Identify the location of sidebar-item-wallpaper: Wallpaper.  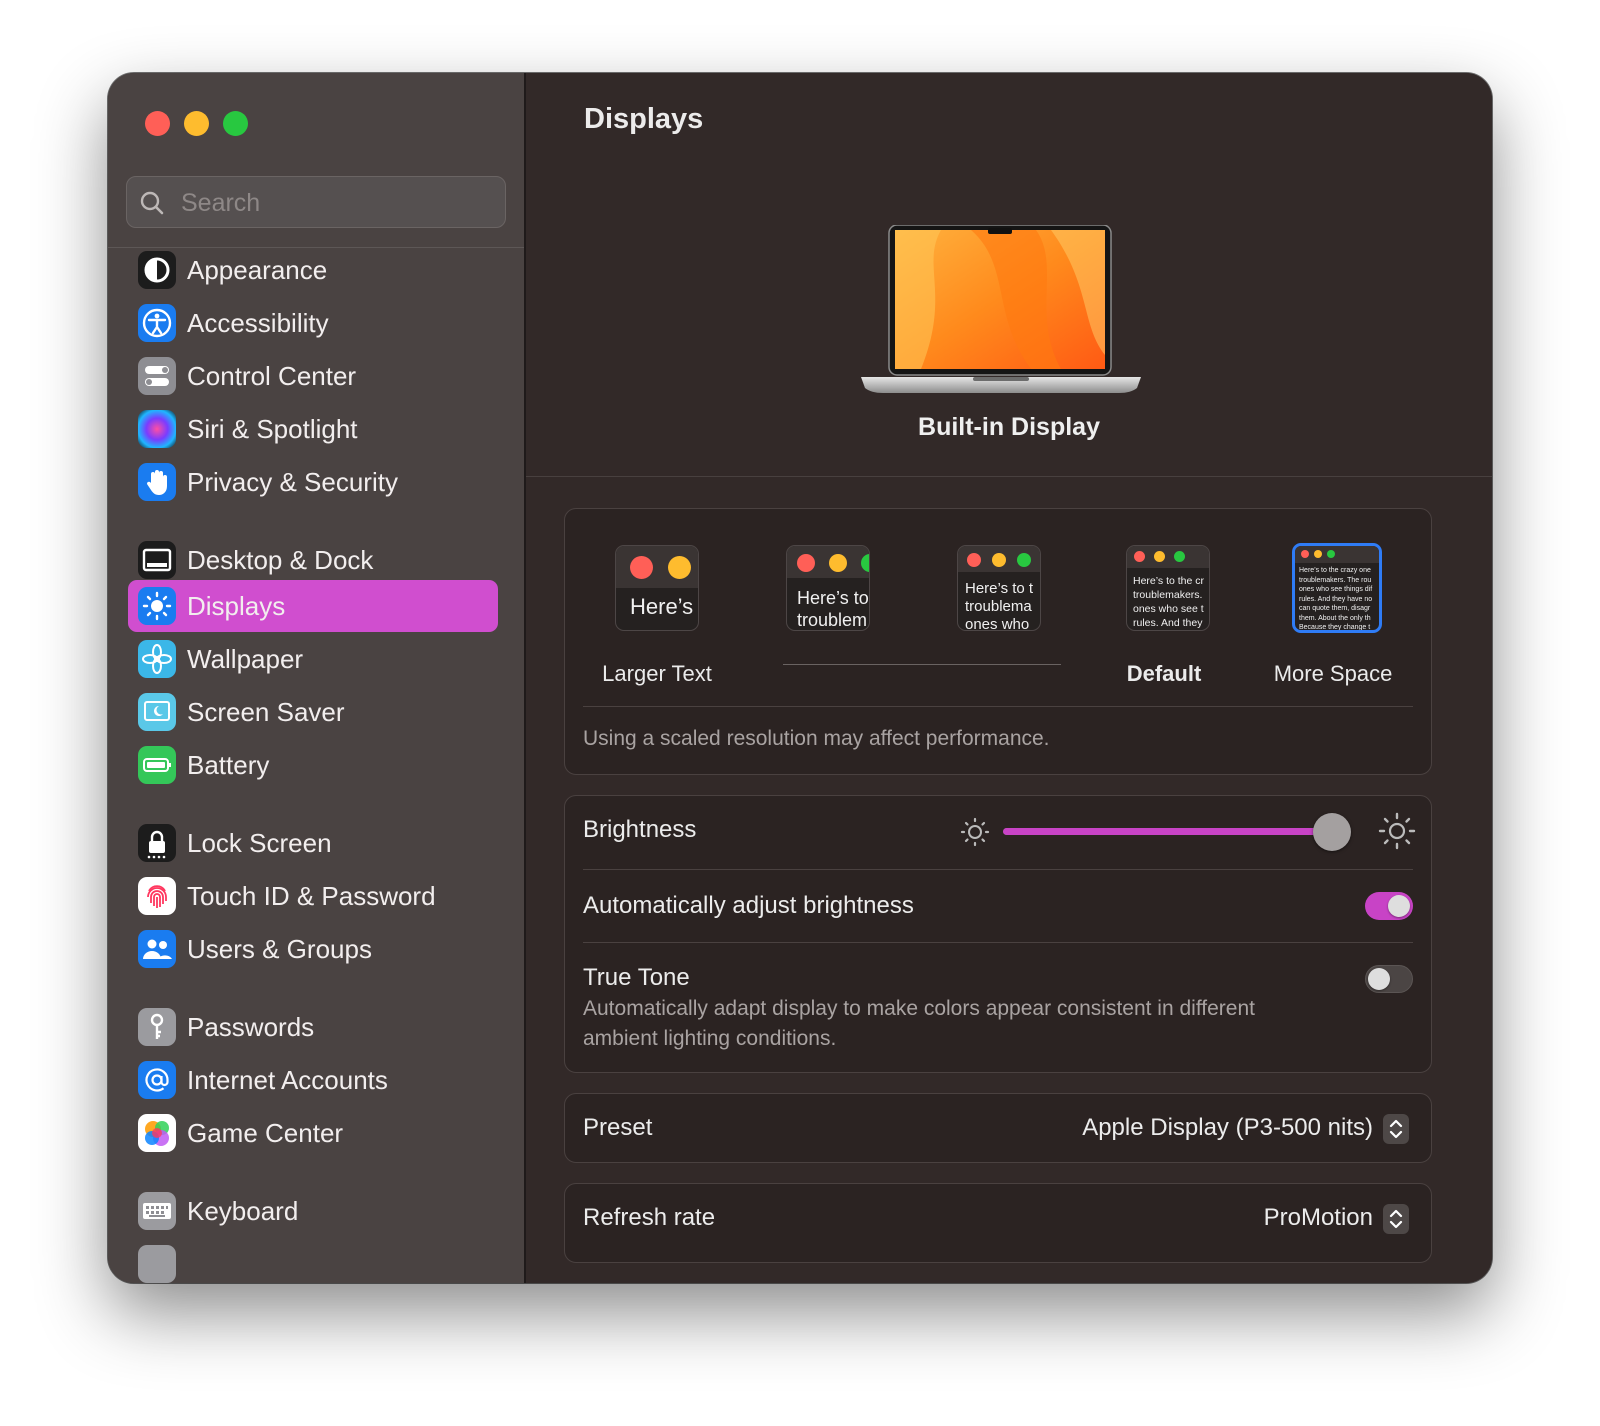
(313, 659).